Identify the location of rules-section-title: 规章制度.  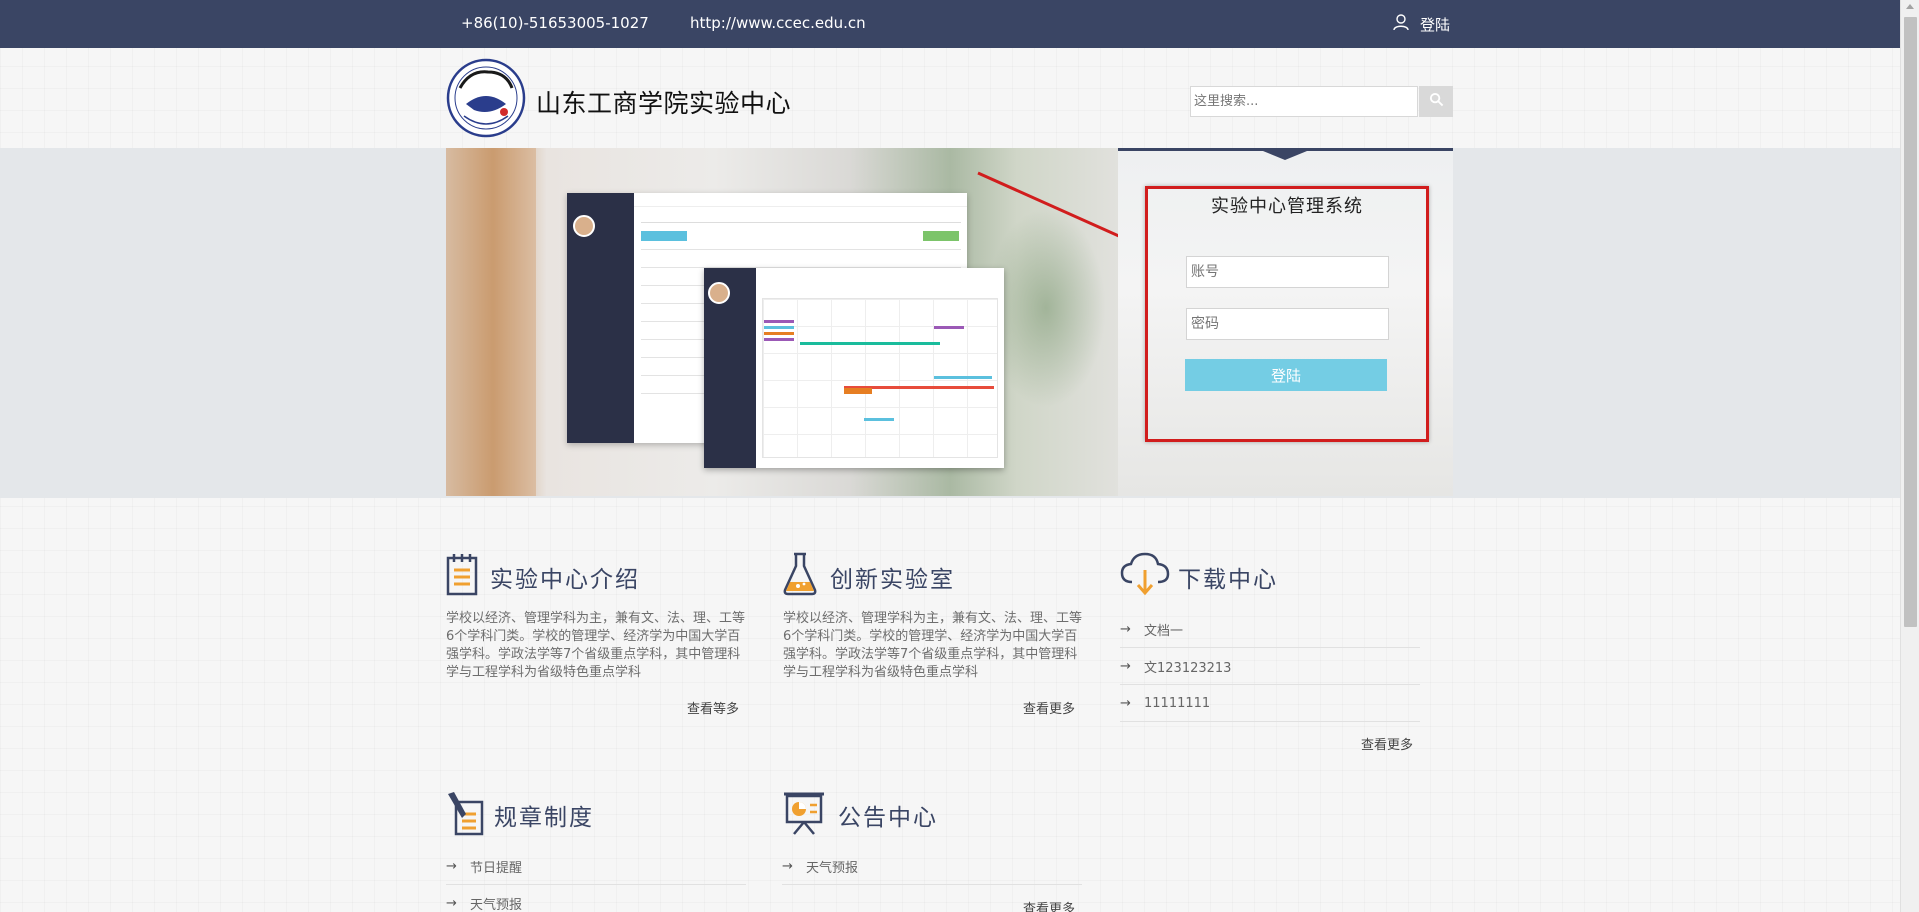
(544, 818).